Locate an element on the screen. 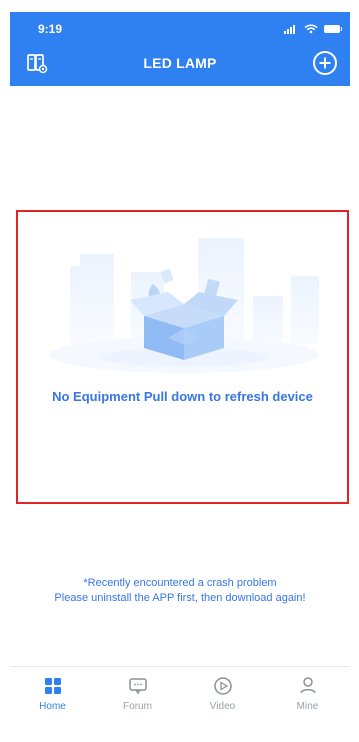 The image size is (359, 742). notice-line-1: *Recently encountered a crash problem is located at coordinates (180, 583).